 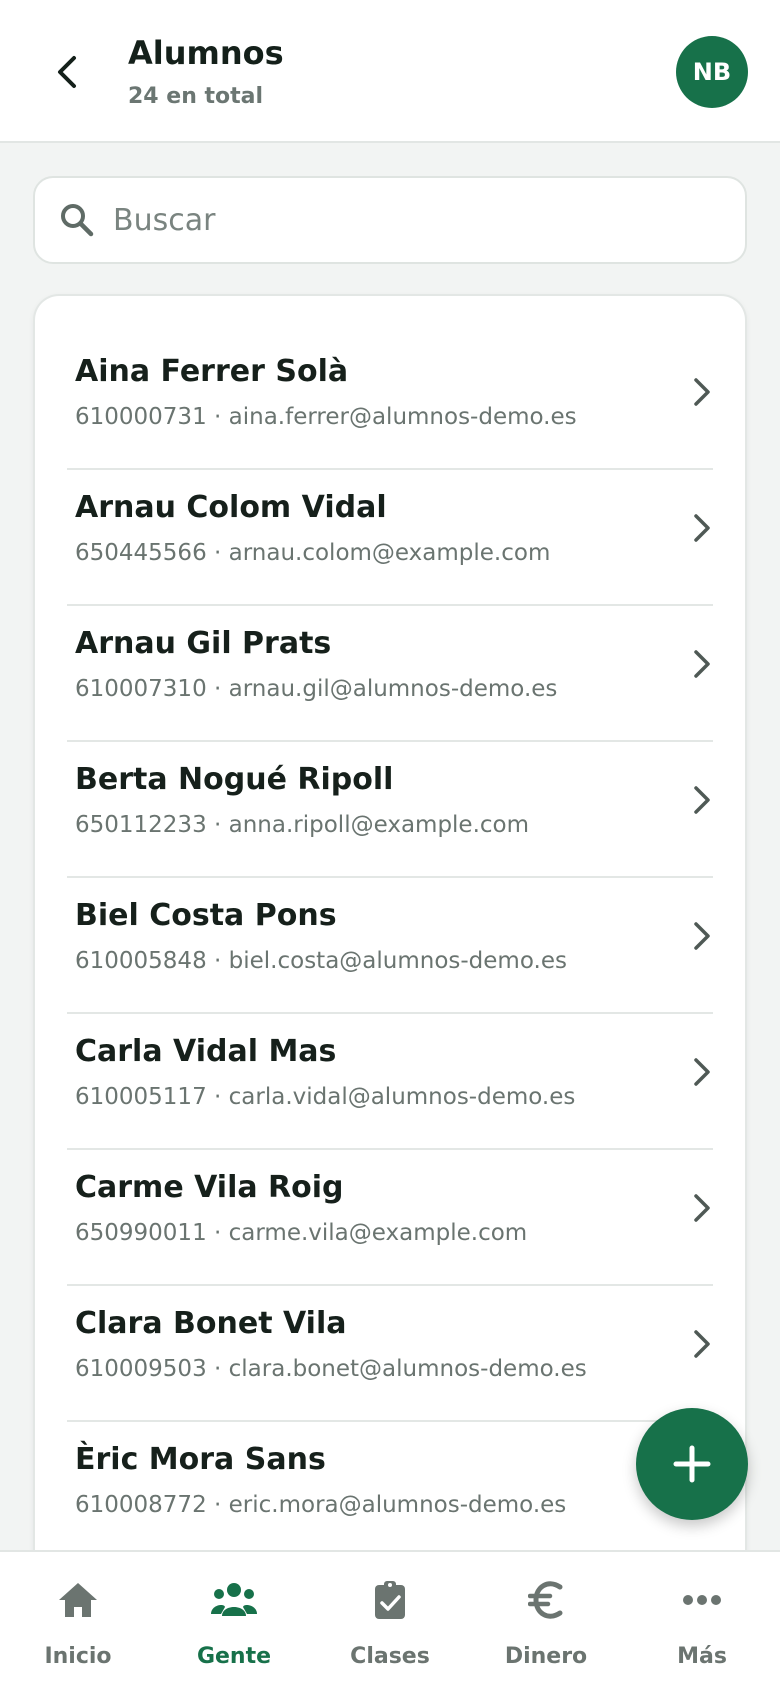 What do you see at coordinates (78, 1600) in the screenshot?
I see `home-icon` at bounding box center [78, 1600].